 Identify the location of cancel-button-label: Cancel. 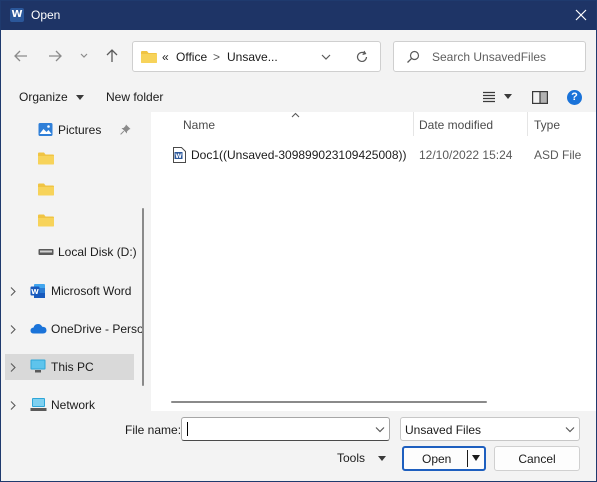
(537, 459).